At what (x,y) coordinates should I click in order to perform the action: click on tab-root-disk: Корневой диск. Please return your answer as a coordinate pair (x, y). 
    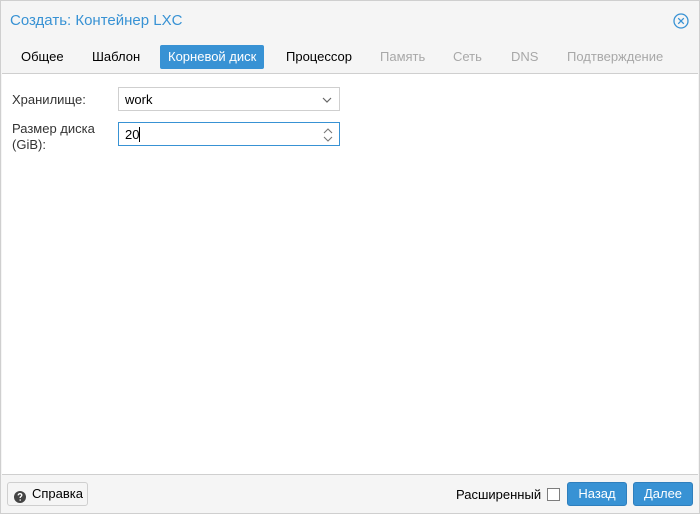
    Looking at the image, I should click on (212, 57).